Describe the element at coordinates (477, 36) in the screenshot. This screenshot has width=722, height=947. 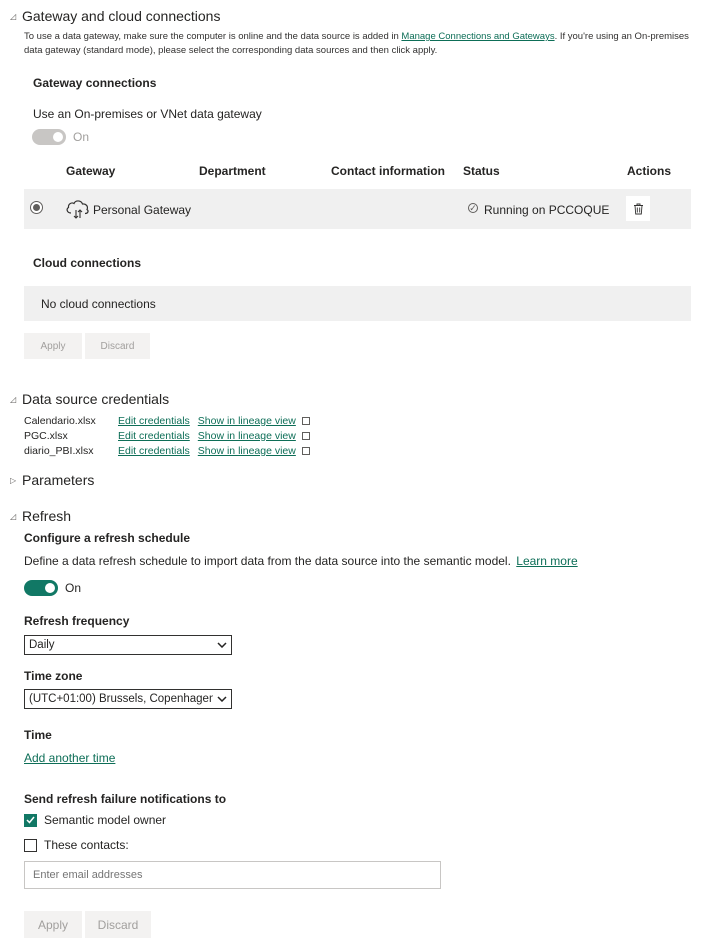
I see `manage-connections-link: Manage Connections and Gateways` at that location.